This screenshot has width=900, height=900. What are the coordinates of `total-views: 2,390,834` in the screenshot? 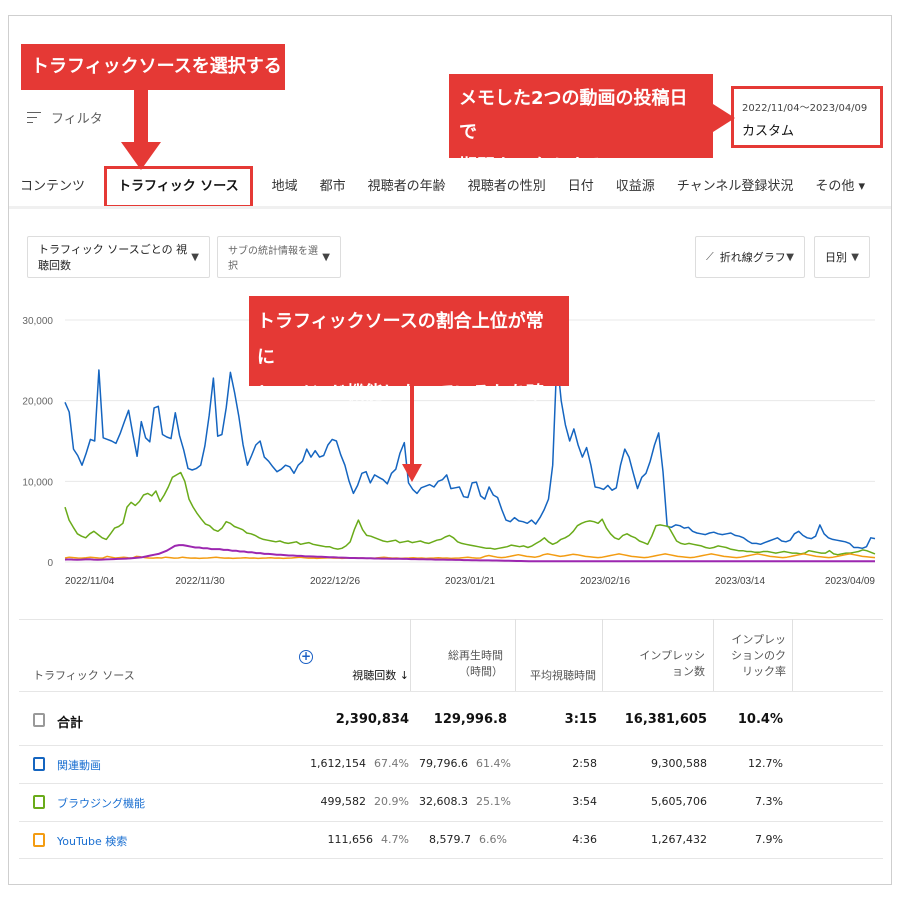 It's located at (372, 719).